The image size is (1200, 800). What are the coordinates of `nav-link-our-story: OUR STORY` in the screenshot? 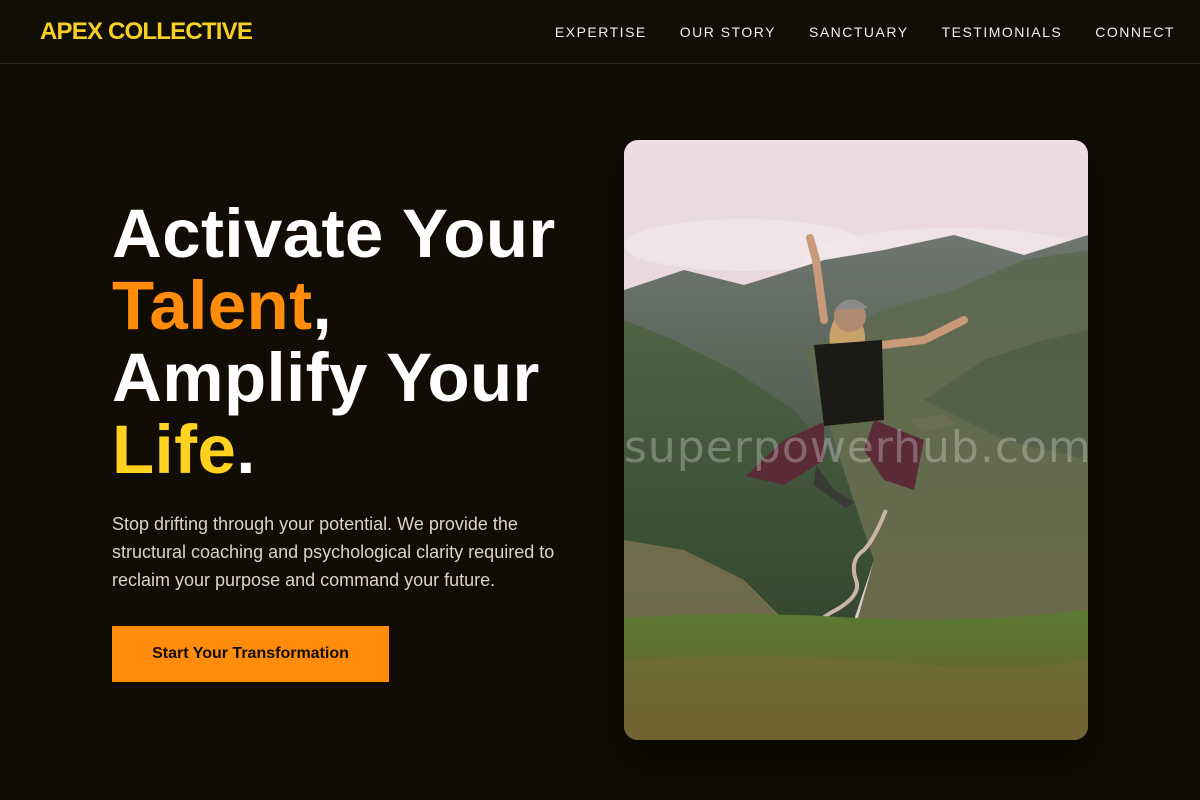 It's located at (728, 32).